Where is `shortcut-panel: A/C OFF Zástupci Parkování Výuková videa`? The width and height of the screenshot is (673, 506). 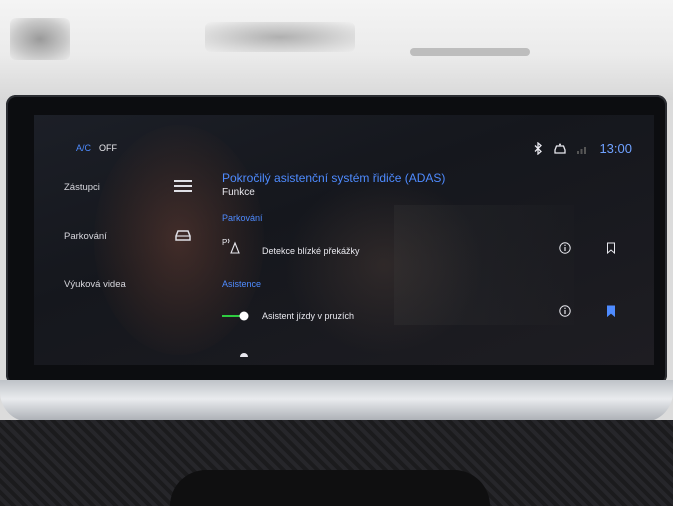
shortcut-panel: A/C OFF Zástupci Parkování Výuková videa is located at coordinates (99, 240).